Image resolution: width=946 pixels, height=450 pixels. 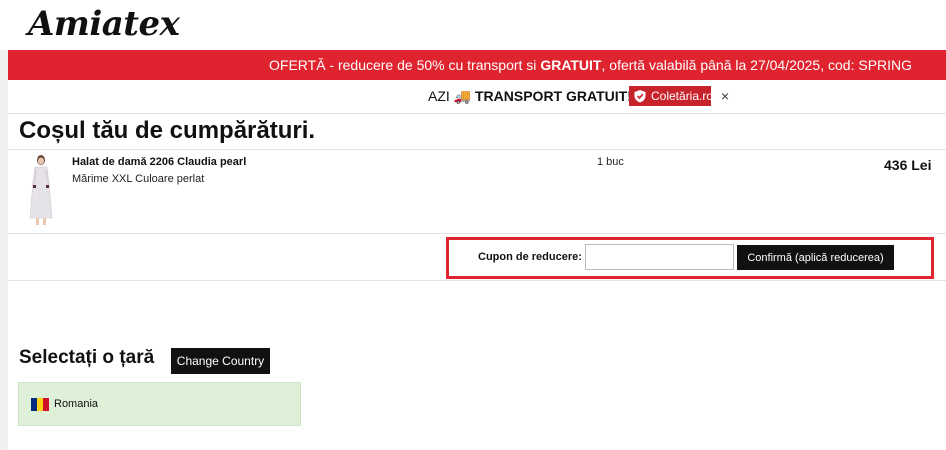 What do you see at coordinates (908, 165) in the screenshot?
I see `product-price: 436 Lei` at bounding box center [908, 165].